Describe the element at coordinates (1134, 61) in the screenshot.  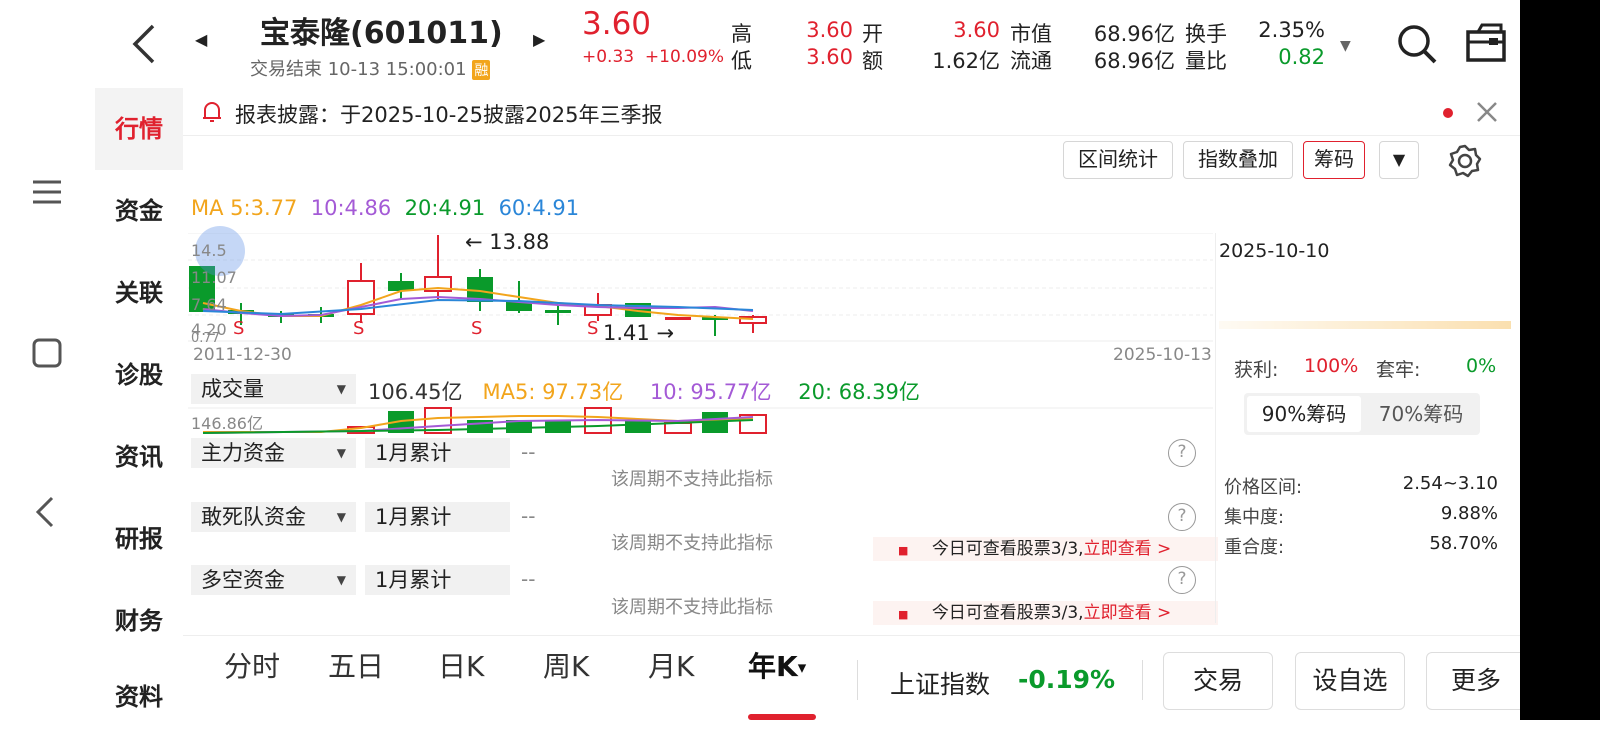
I see `quote-float-value: 68.96亿` at that location.